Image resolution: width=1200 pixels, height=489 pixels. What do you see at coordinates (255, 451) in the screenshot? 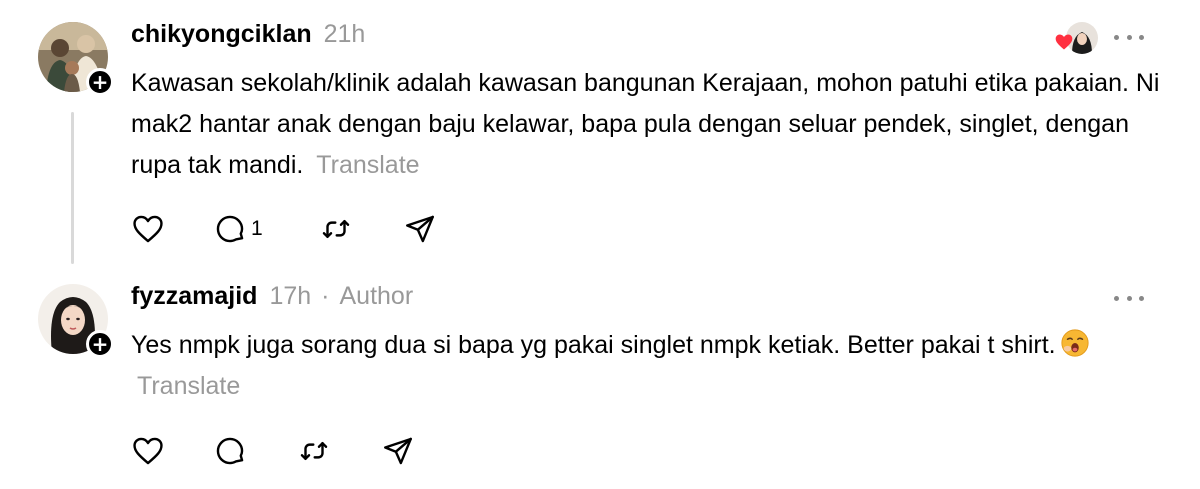
I see `reply-button` at bounding box center [255, 451].